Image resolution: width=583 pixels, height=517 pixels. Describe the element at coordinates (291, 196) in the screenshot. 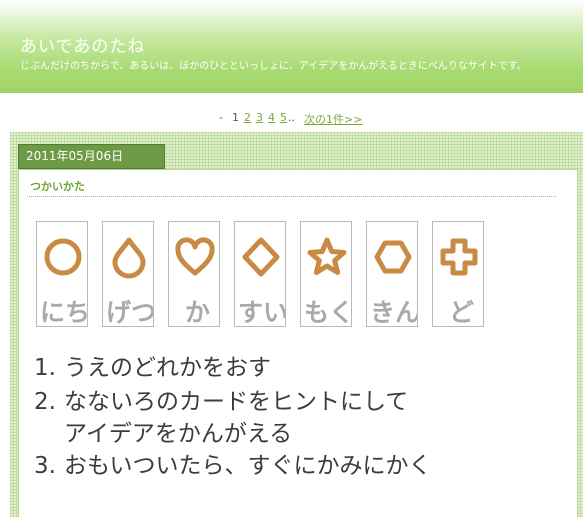

I see `title-divider` at that location.